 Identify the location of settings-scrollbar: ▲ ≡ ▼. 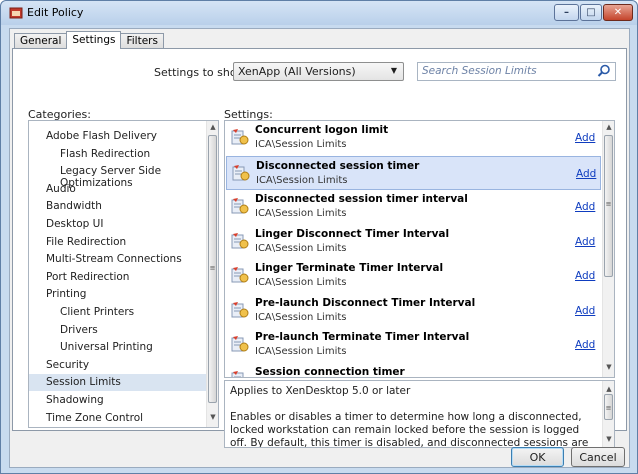
(608, 249).